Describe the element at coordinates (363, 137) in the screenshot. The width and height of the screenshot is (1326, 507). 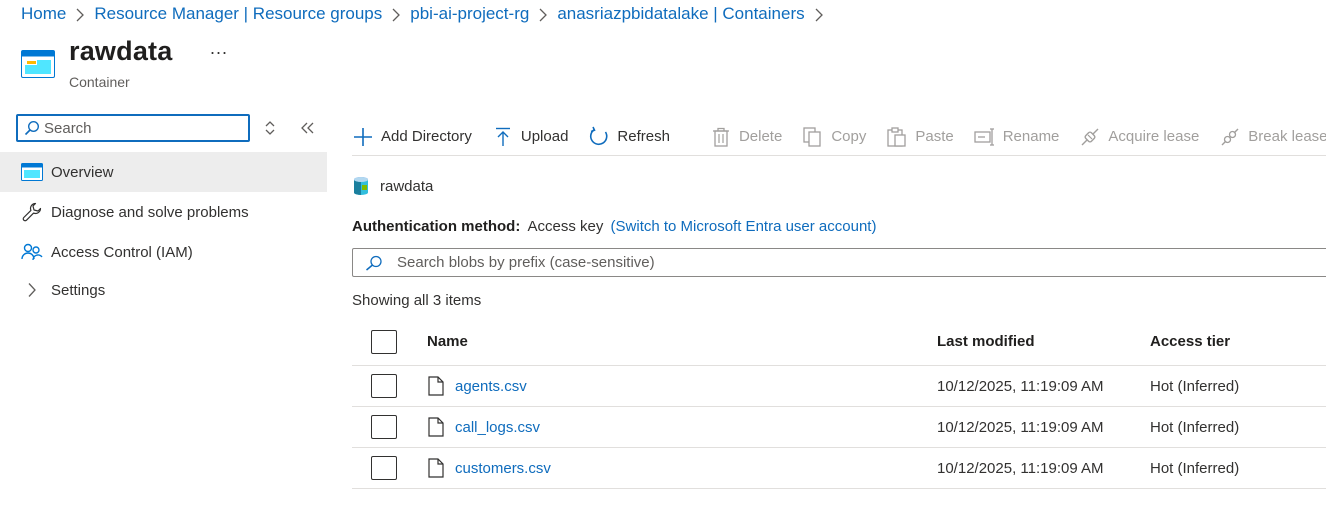
I see `plus-icon` at that location.